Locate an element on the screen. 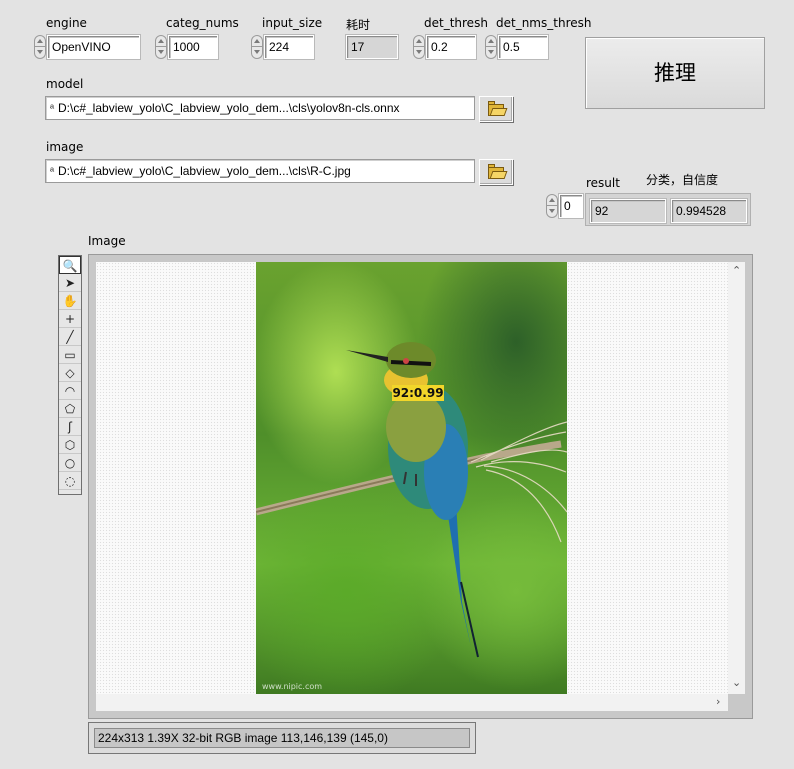 This screenshot has width=794, height=769. line-tool-icon: ╱ is located at coordinates (70, 337).